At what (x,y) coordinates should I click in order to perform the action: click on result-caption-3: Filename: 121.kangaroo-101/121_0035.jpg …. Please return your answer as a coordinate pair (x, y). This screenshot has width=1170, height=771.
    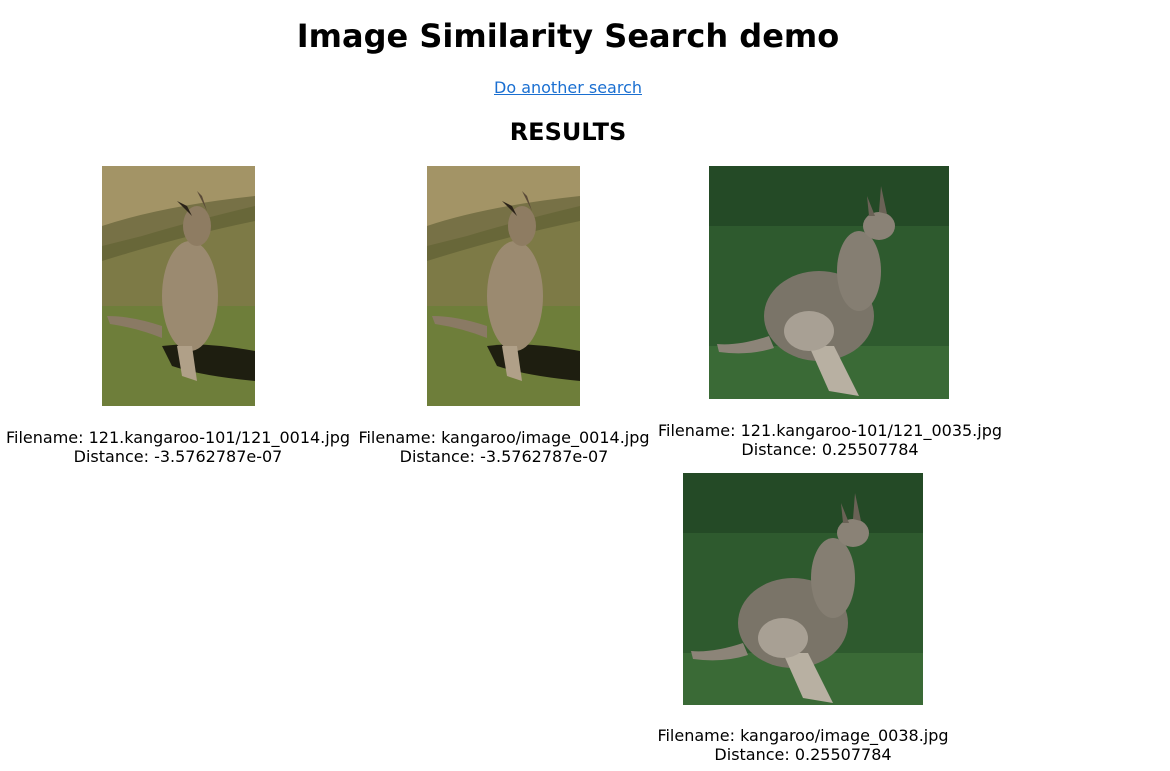
    Looking at the image, I should click on (830, 440).